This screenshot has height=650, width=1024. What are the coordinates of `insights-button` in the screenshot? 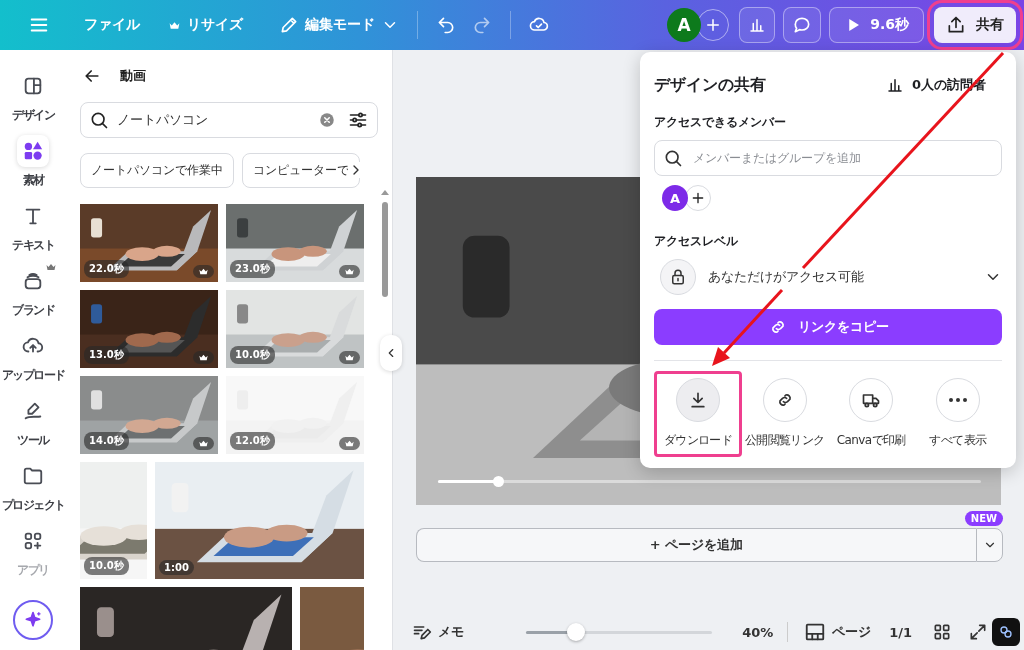 It's located at (757, 25).